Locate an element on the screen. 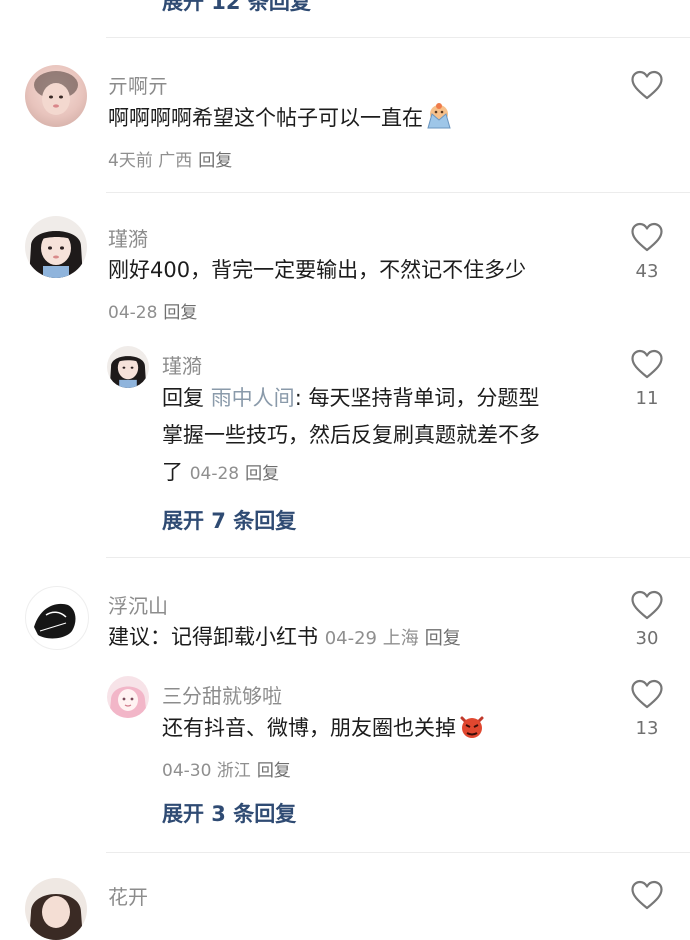 This screenshot has height=940, width=690. reply-meta: 04-30 浙江 回复 is located at coordinates (226, 771).